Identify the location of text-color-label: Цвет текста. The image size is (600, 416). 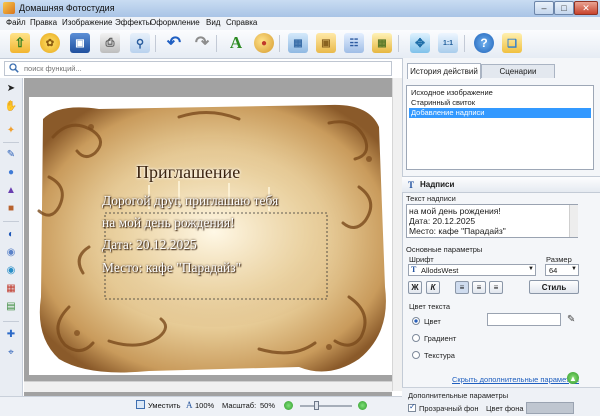
(430, 306).